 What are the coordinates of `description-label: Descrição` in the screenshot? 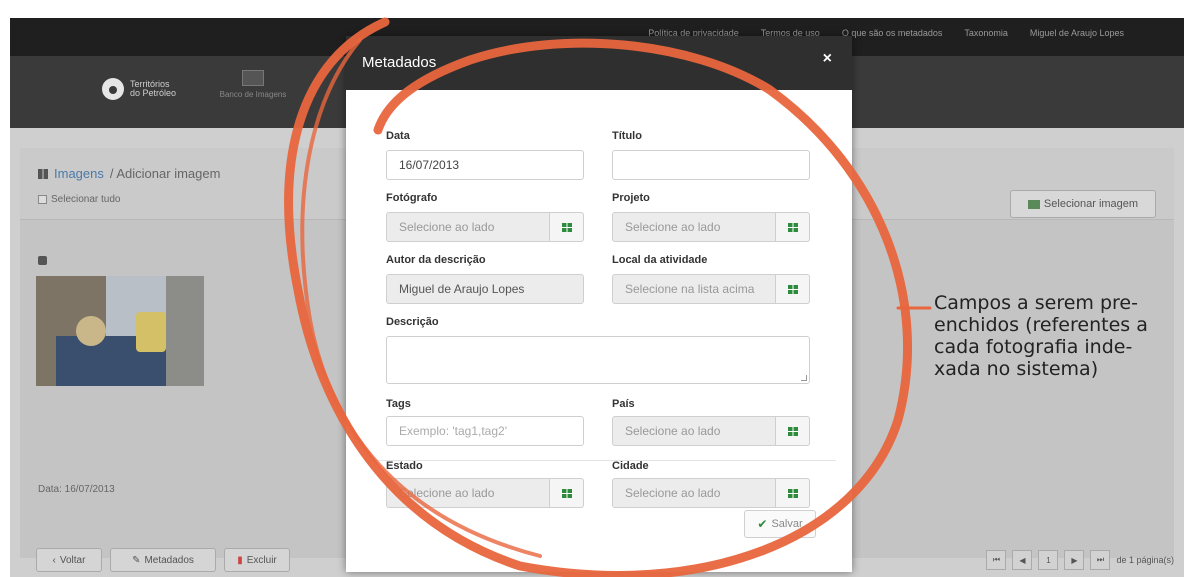 It's located at (412, 322).